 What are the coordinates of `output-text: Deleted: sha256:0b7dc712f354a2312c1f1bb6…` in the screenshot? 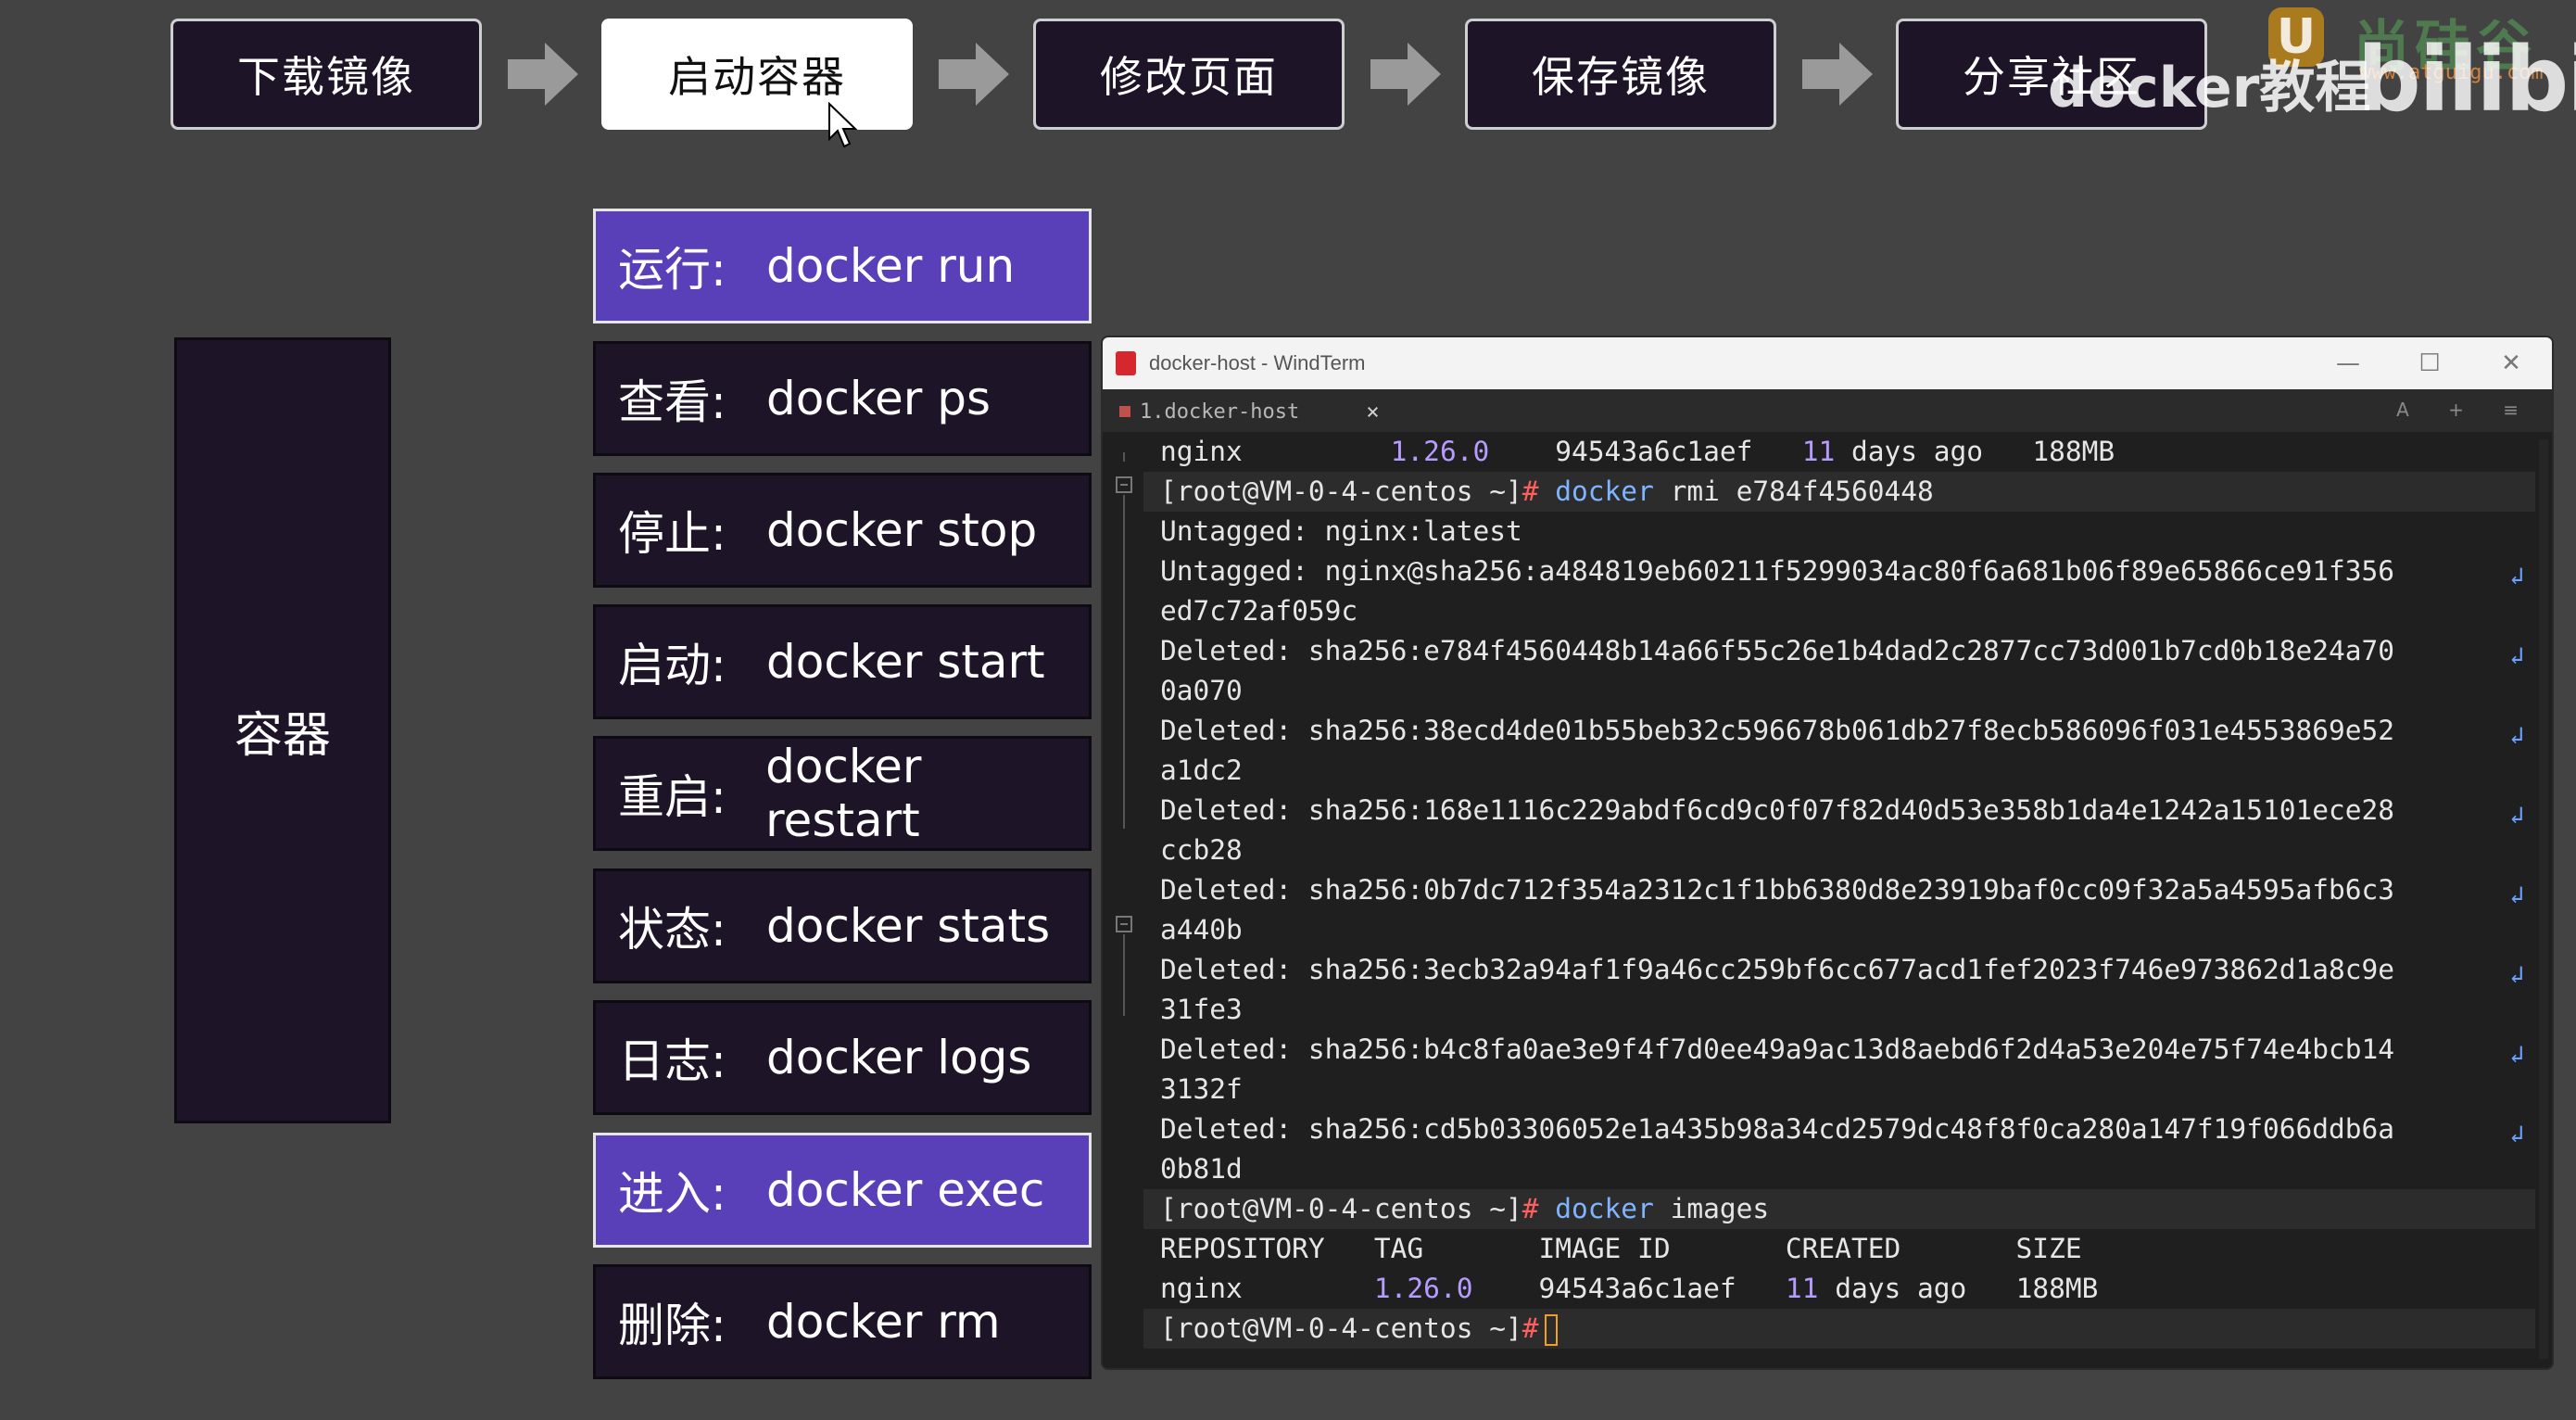 It's located at (1777, 890).